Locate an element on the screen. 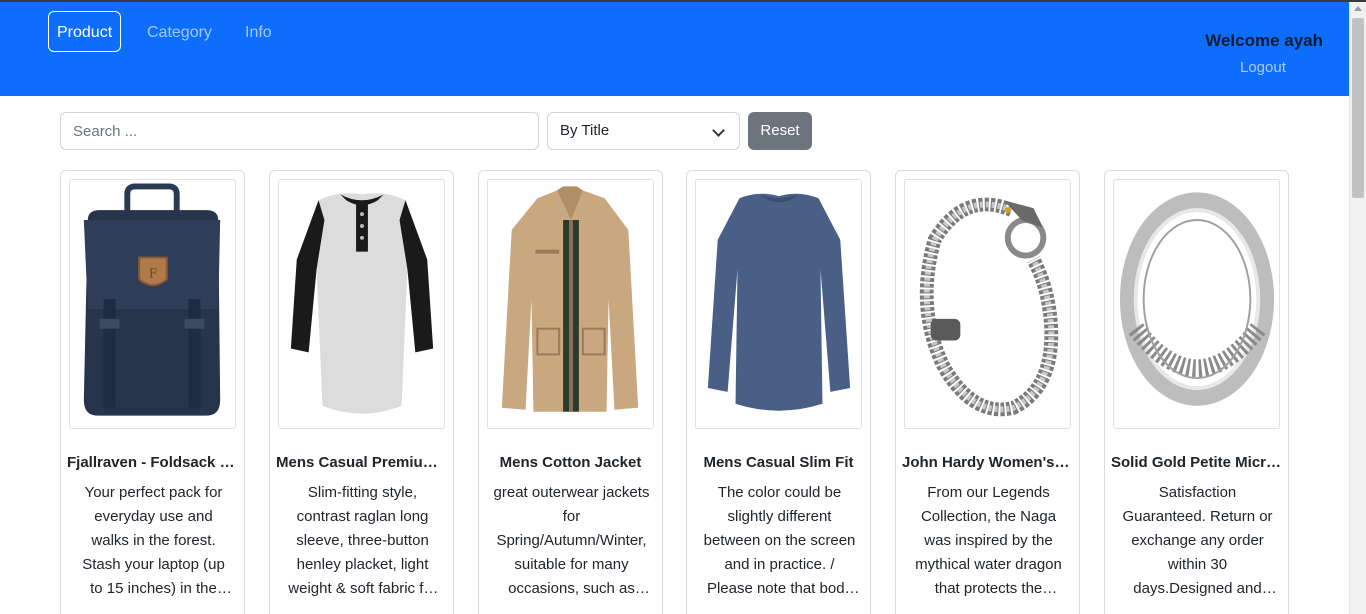 This screenshot has height=614, width=1366. page-scrollbar is located at coordinates (1357, 308).